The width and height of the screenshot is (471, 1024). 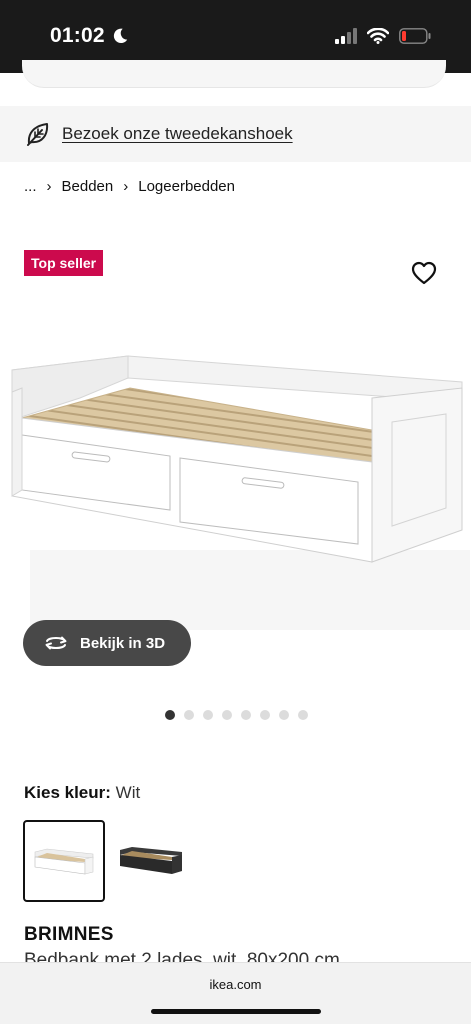 I want to click on top-seller-badge: Top seller, so click(x=64, y=263).